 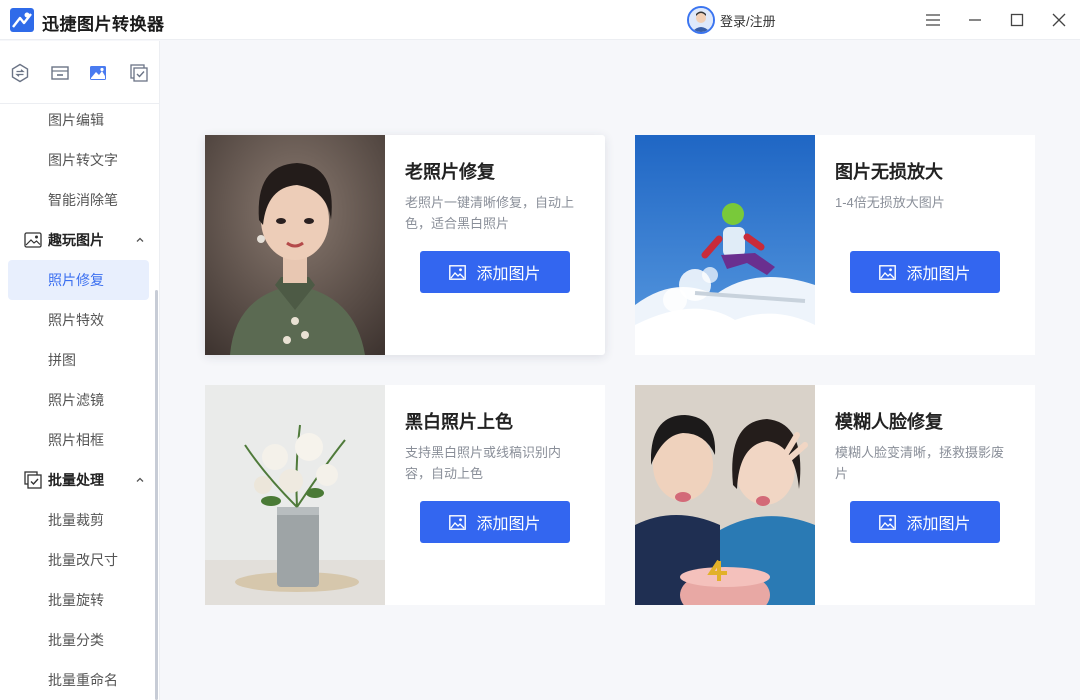 I want to click on login-label: 登录/注册, so click(x=748, y=21).